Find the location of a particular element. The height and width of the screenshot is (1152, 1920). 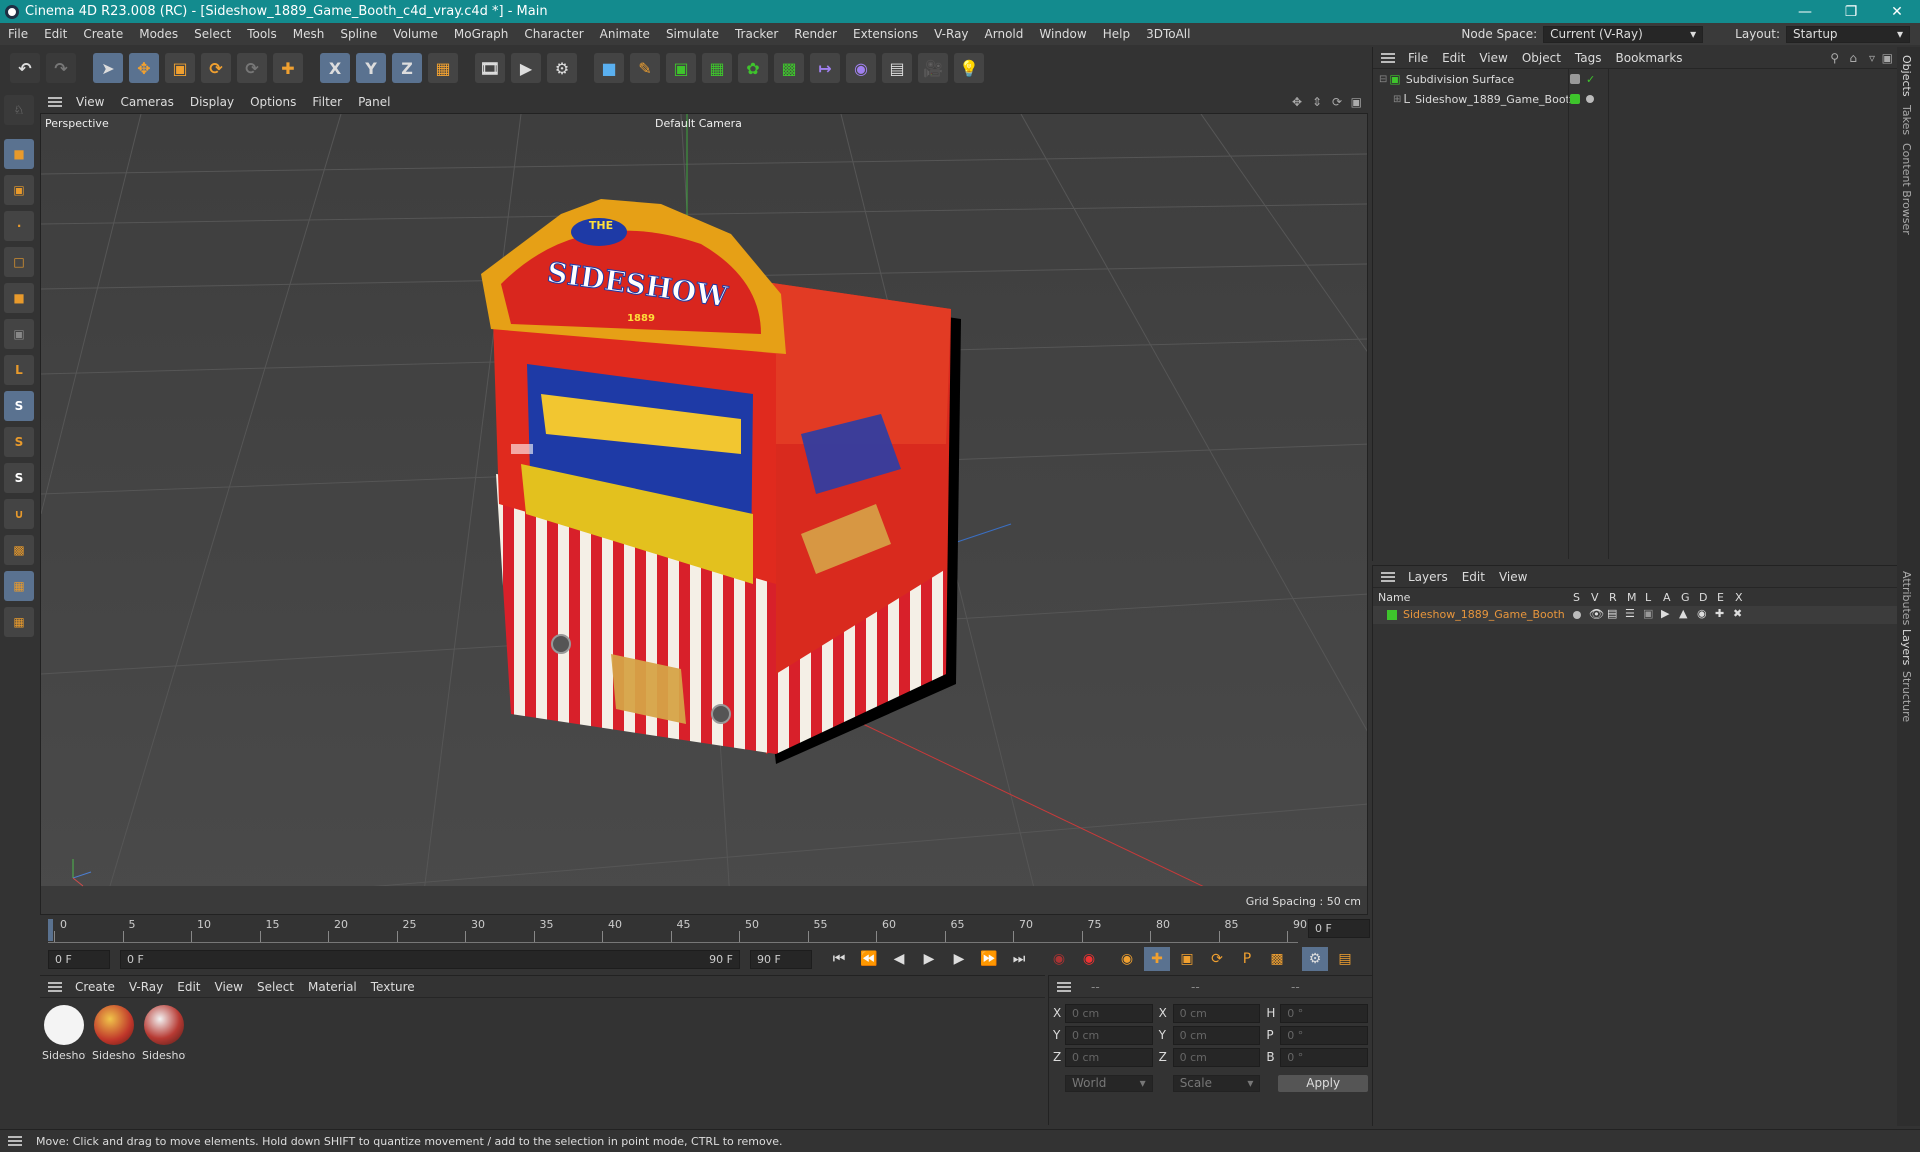

viewport-menu-display: Display is located at coordinates (212, 102).